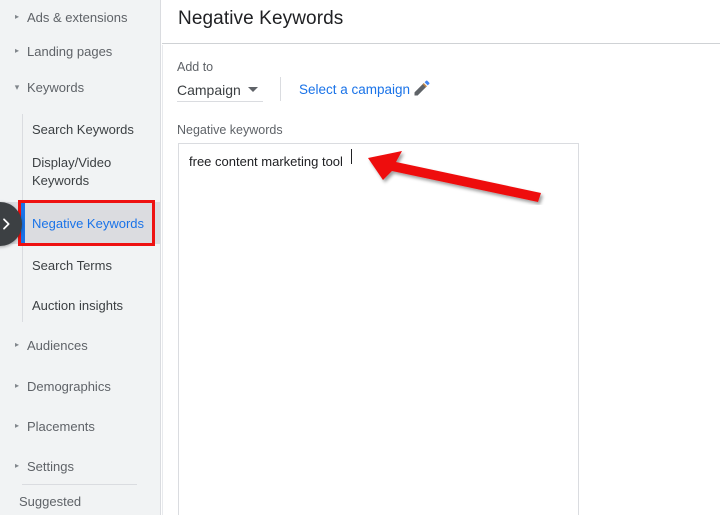 This screenshot has width=720, height=515. What do you see at coordinates (50, 501) in the screenshot?
I see `sidebar-section-suggested: Suggested` at bounding box center [50, 501].